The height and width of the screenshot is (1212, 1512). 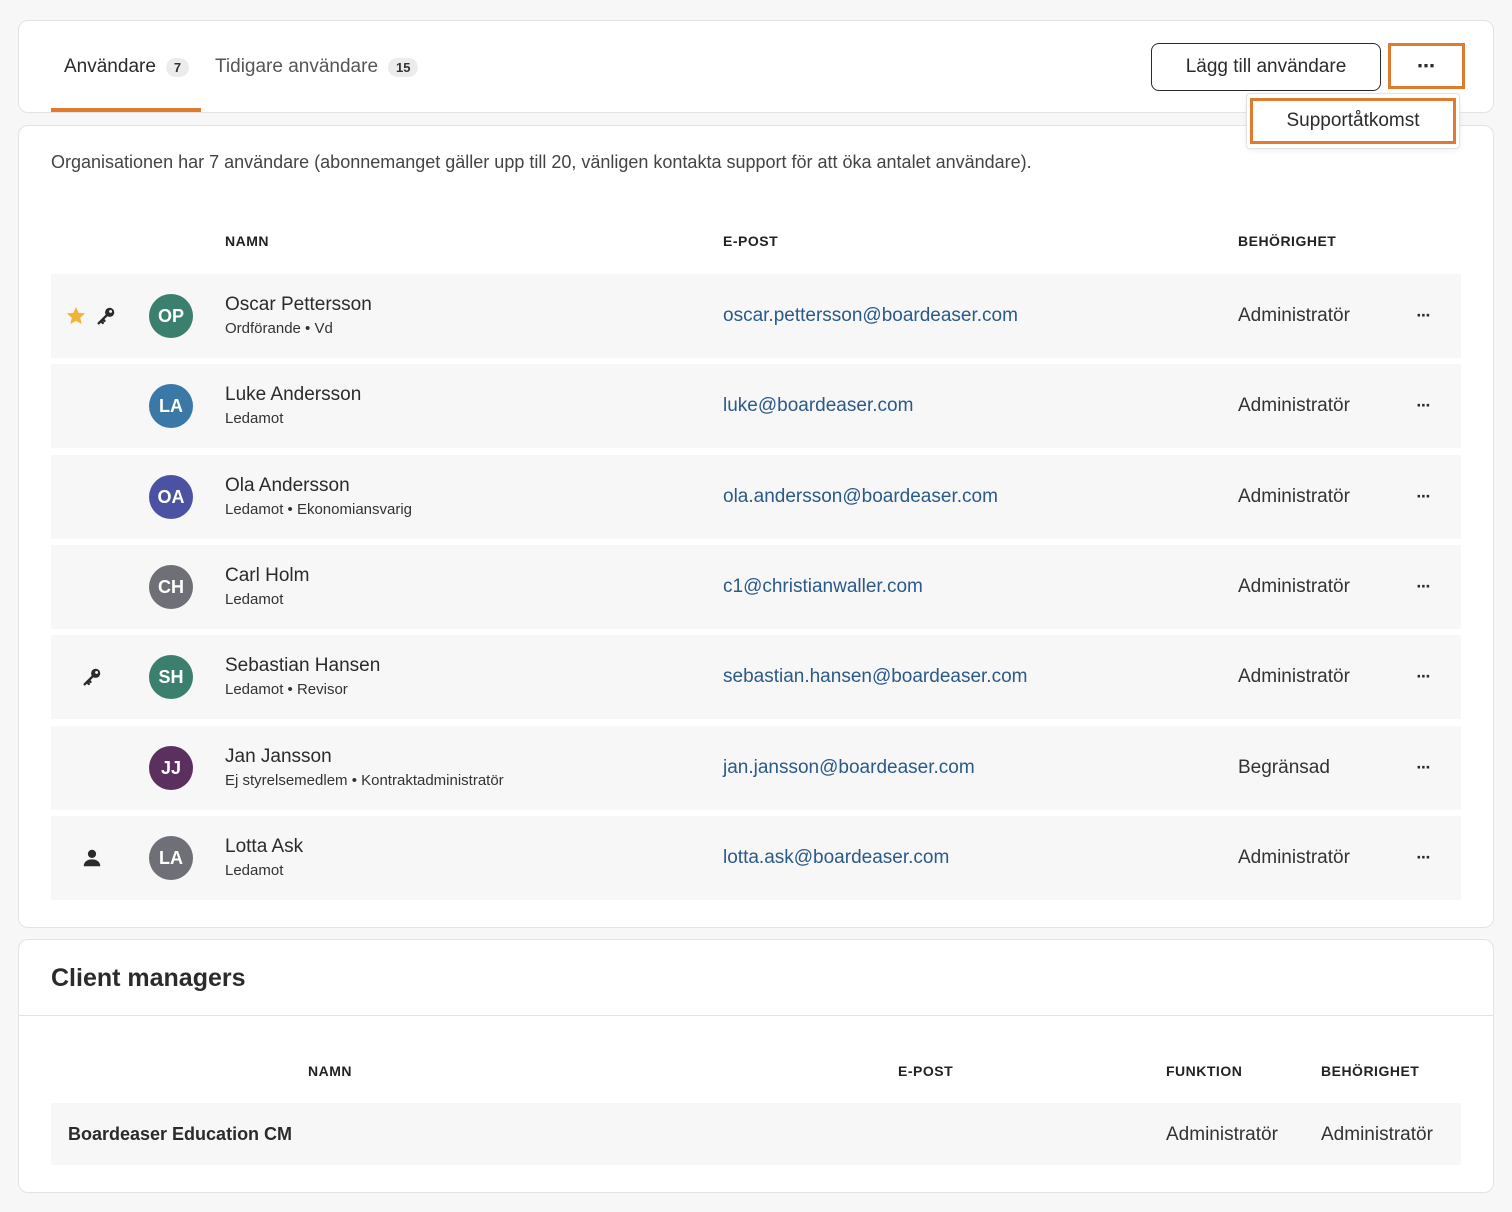 What do you see at coordinates (110, 66) in the screenshot?
I see `tab-users-label: Användare` at bounding box center [110, 66].